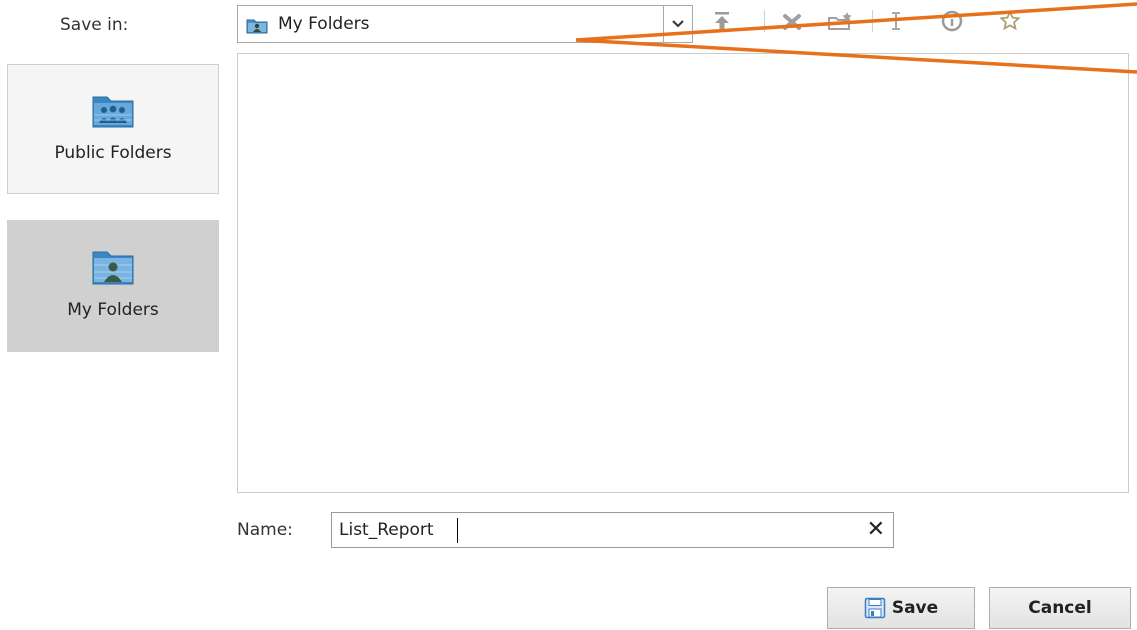 The height and width of the screenshot is (630, 1137). Describe the element at coordinates (386, 530) in the screenshot. I see `name-input-value: List_Report` at that location.